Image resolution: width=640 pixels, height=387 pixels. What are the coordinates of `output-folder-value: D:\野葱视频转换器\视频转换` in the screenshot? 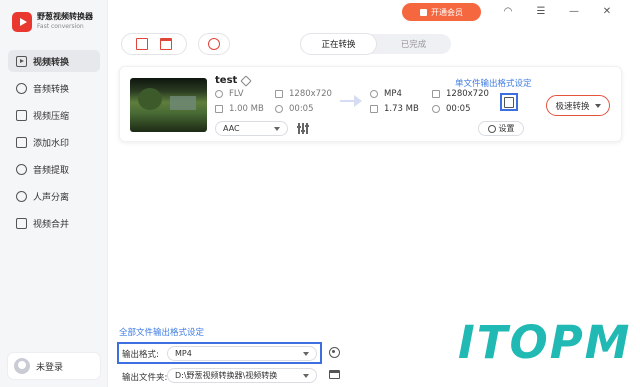 It's located at (226, 375).